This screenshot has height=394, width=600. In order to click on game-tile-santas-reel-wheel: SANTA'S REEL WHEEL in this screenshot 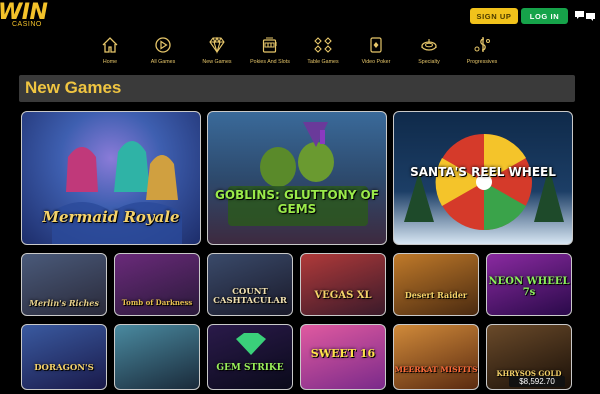, I will do `click(483, 178)`.